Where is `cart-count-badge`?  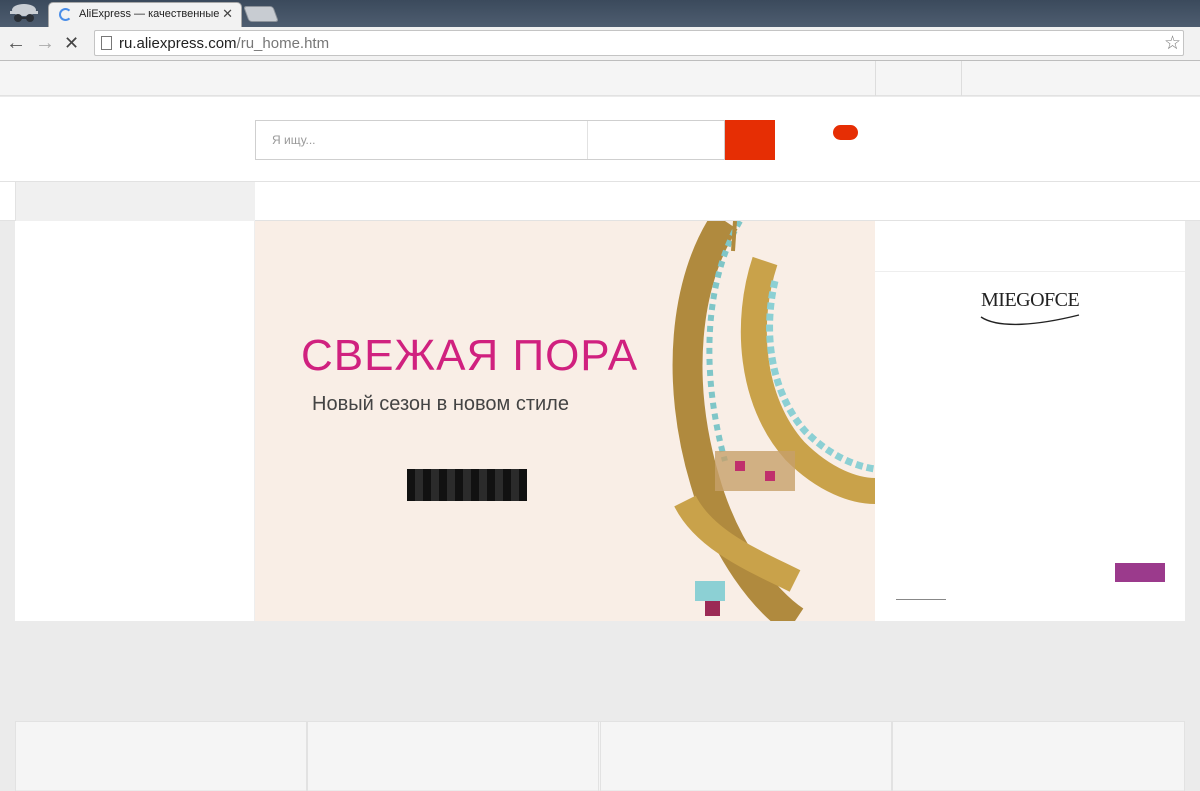
cart-count-badge is located at coordinates (845, 132).